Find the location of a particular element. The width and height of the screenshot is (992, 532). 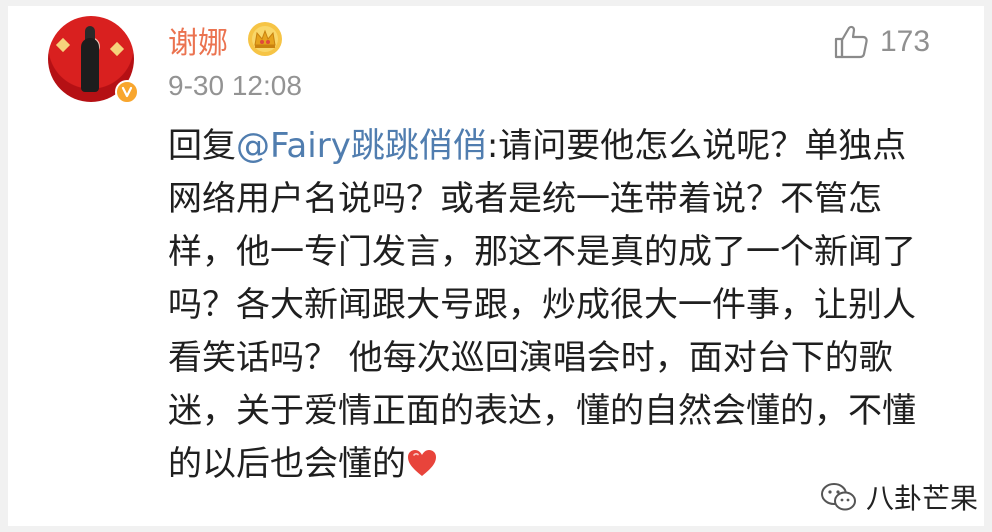

watermark: 八卦芒果 is located at coordinates (898, 497).